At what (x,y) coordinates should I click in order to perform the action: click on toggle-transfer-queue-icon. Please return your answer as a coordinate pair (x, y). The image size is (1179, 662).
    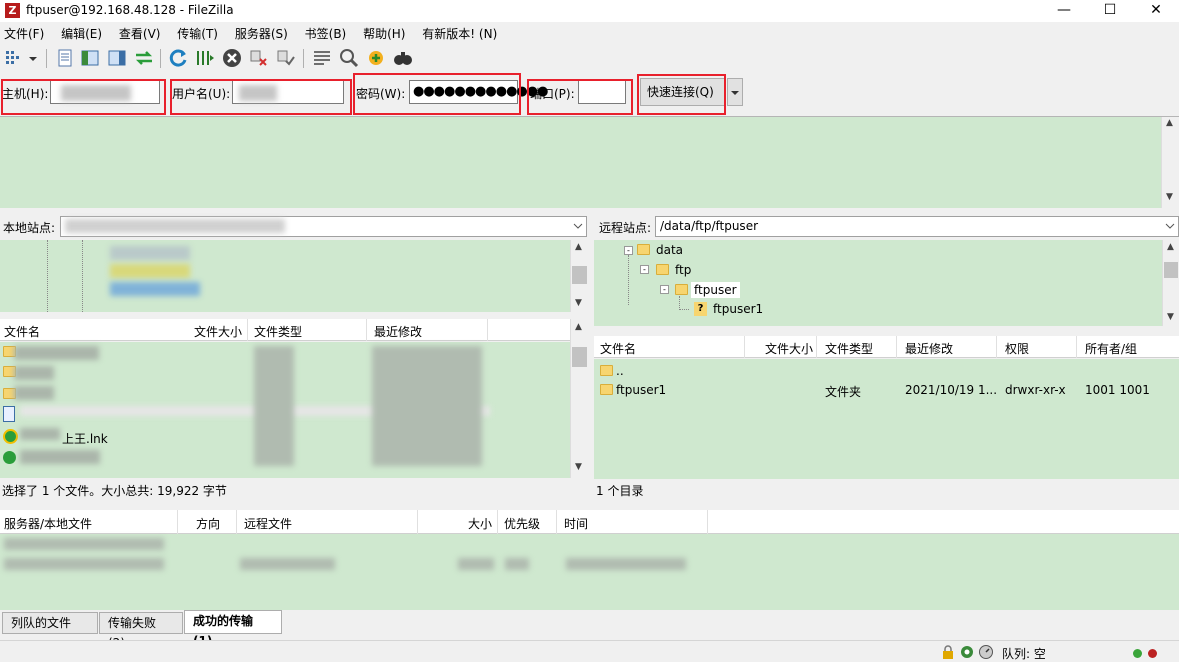
    Looking at the image, I should click on (144, 58).